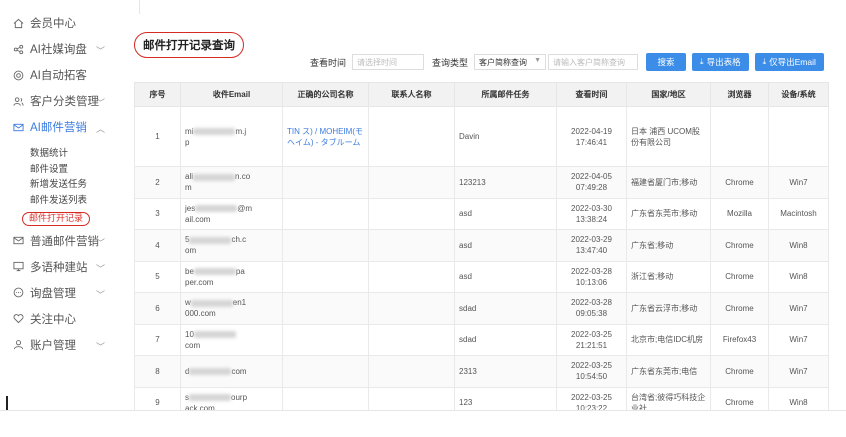 The height and width of the screenshot is (437, 846). What do you see at coordinates (739, 371) in the screenshot?
I see `browser: Chrome` at bounding box center [739, 371].